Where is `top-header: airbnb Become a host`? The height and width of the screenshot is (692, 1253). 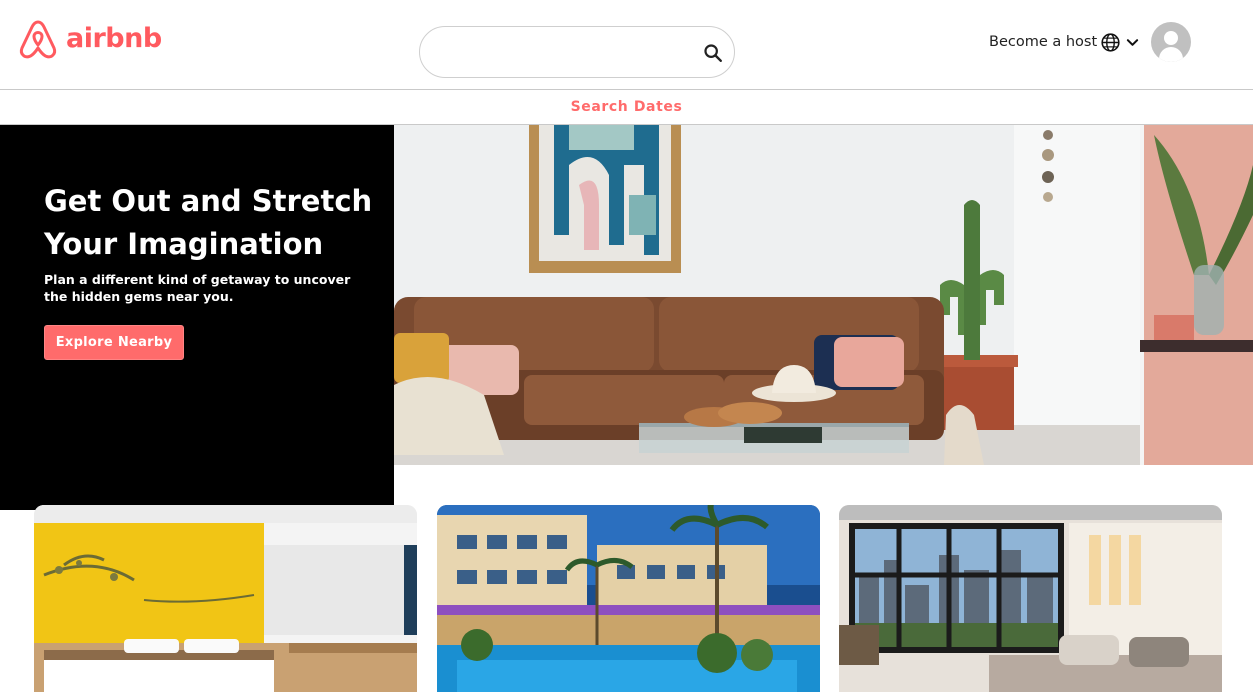
top-header: airbnb Become a host is located at coordinates (626, 45).